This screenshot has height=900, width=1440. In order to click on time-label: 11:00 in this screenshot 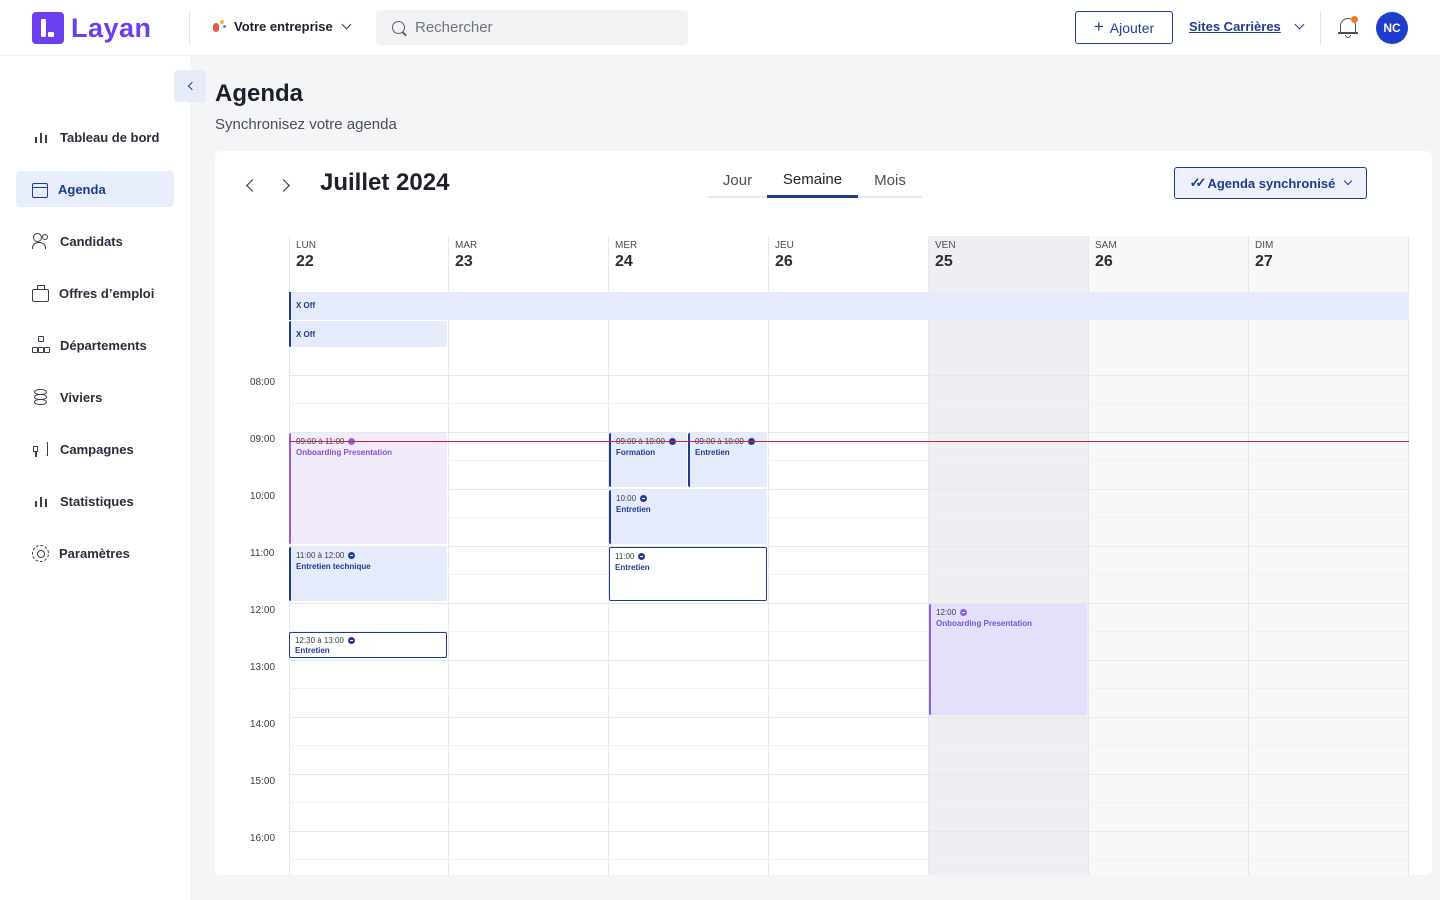, I will do `click(262, 553)`.